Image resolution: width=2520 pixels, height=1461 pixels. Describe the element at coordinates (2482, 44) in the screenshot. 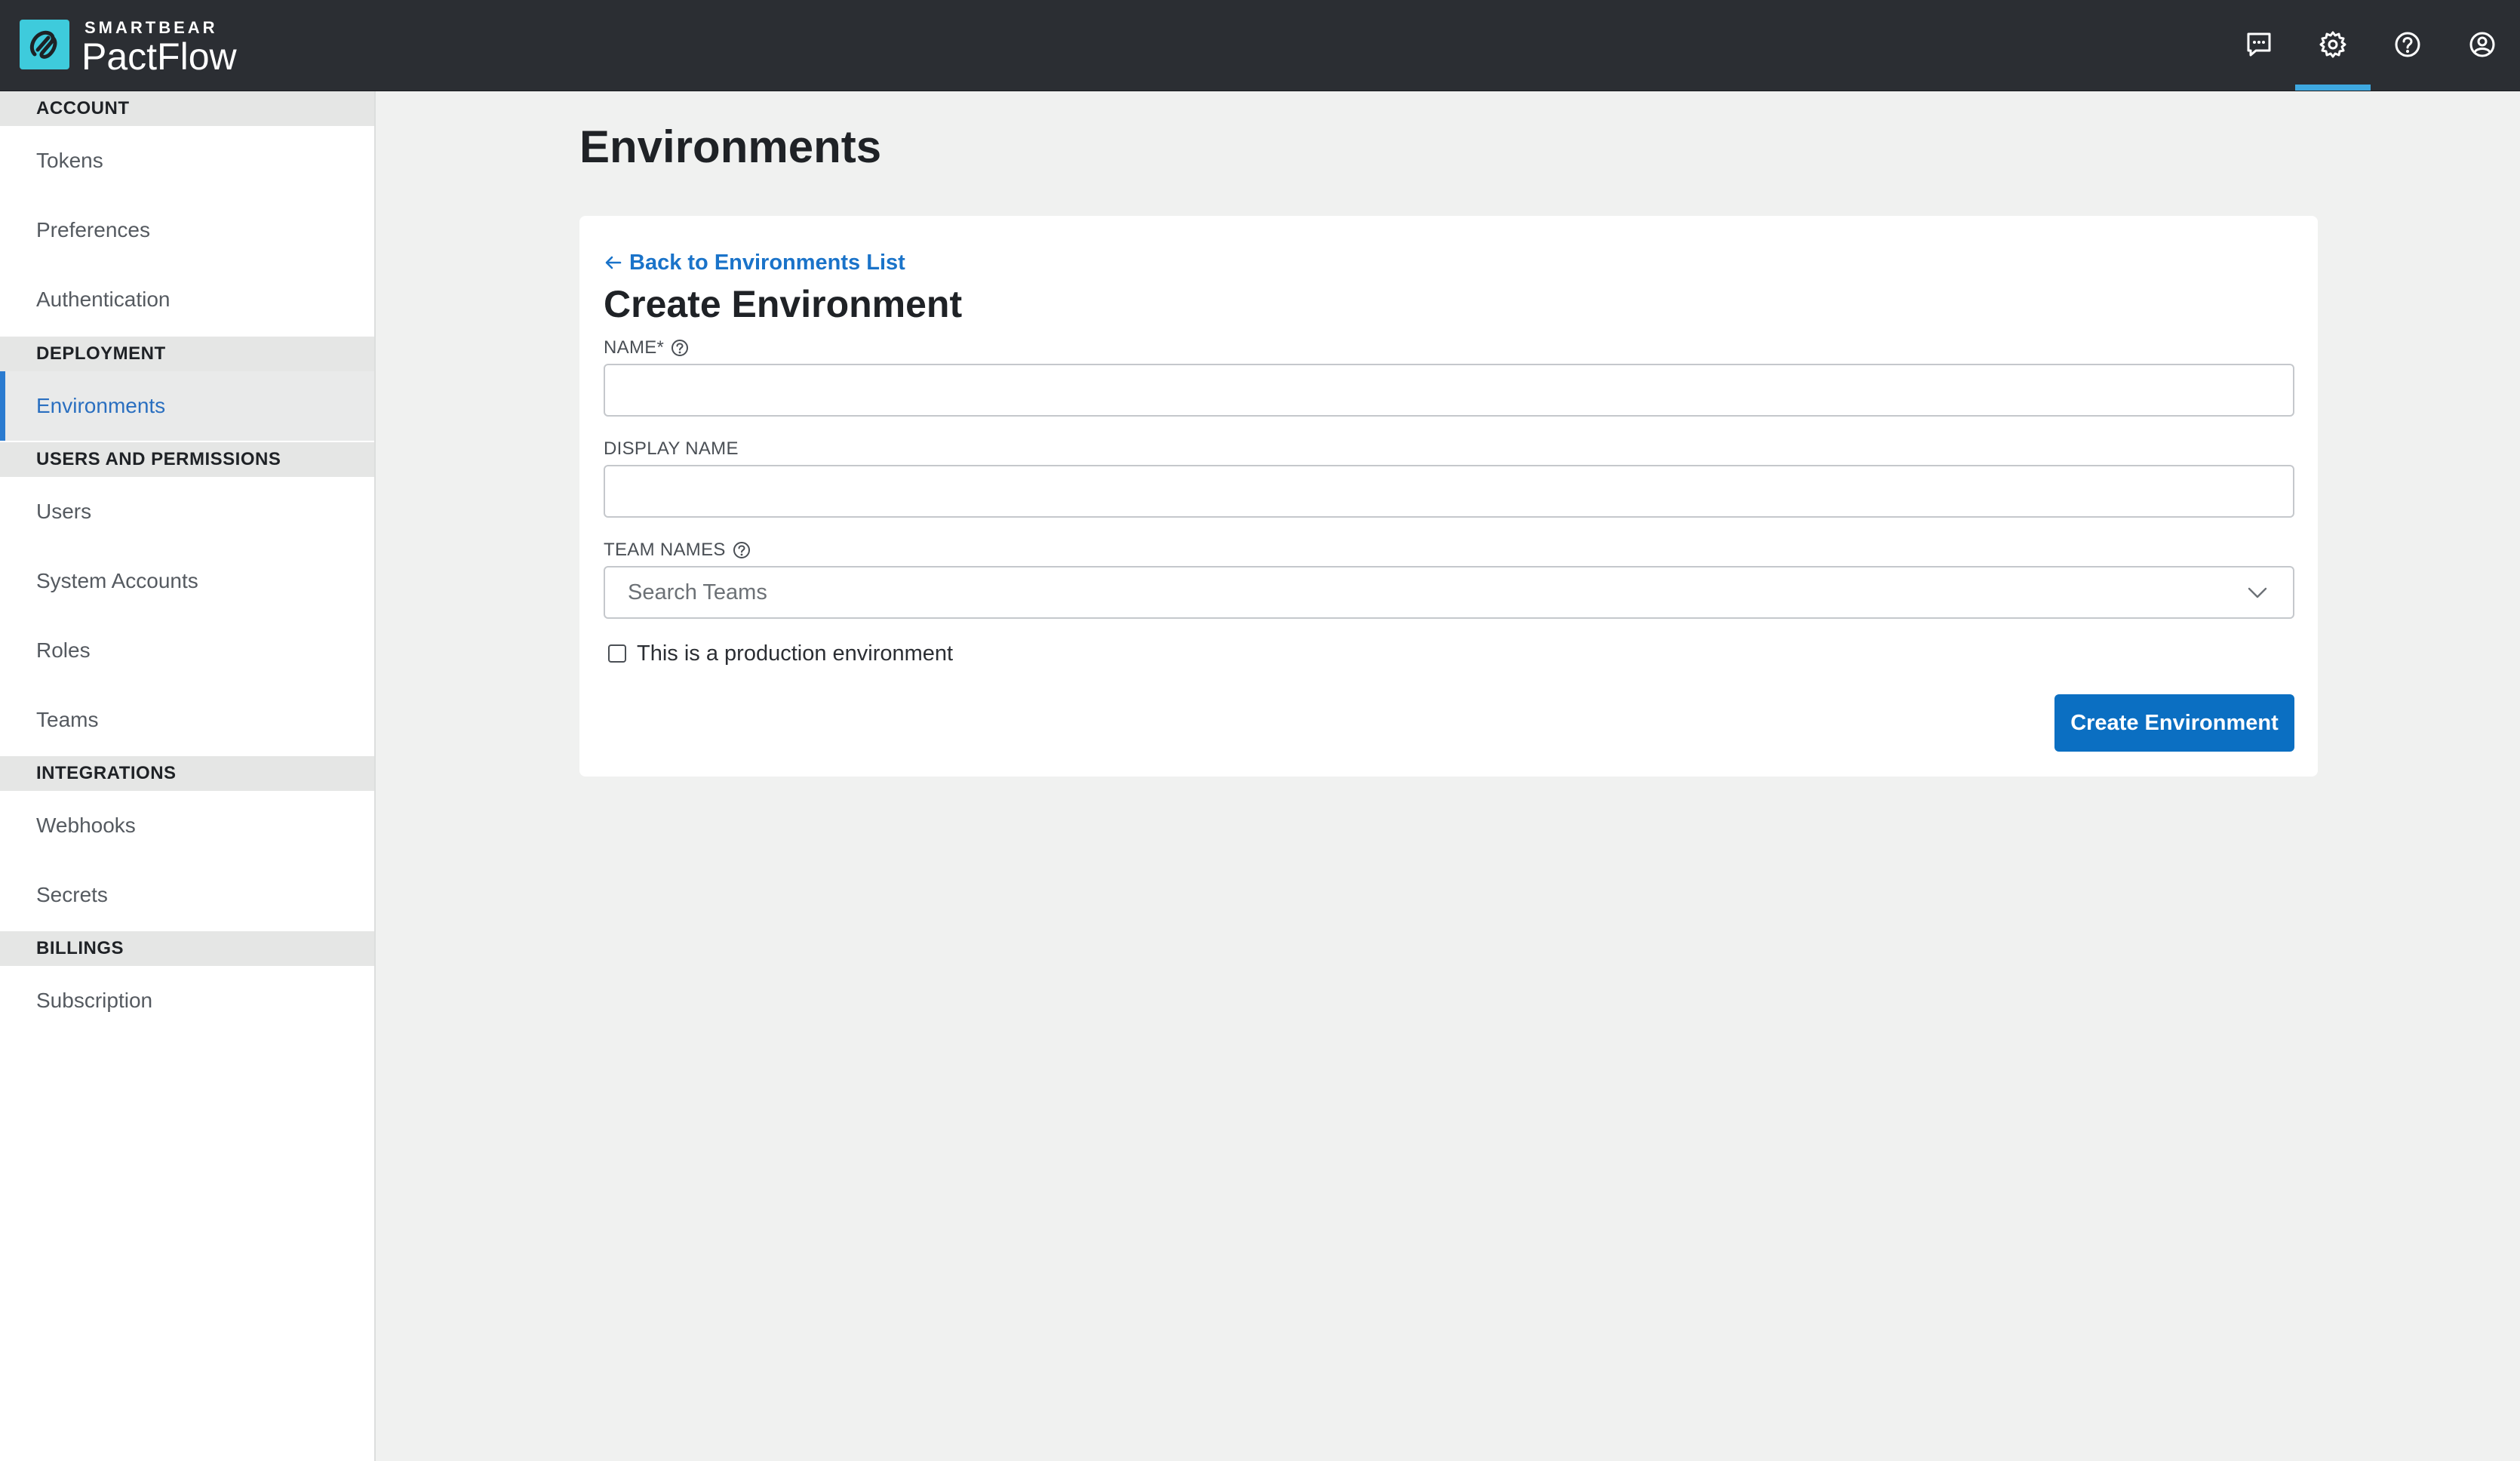

I see `user-account-icon` at that location.